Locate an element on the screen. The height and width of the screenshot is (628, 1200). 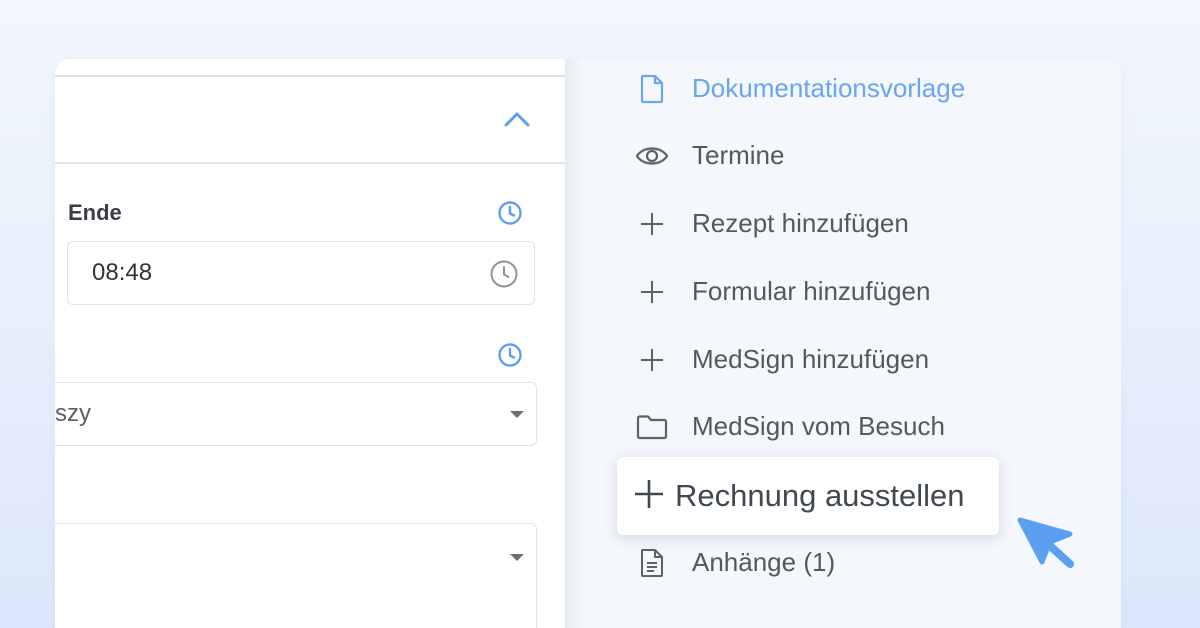
menu-item-rechnung-ausstellen: Rechnung ausstellen is located at coordinates (808, 496).